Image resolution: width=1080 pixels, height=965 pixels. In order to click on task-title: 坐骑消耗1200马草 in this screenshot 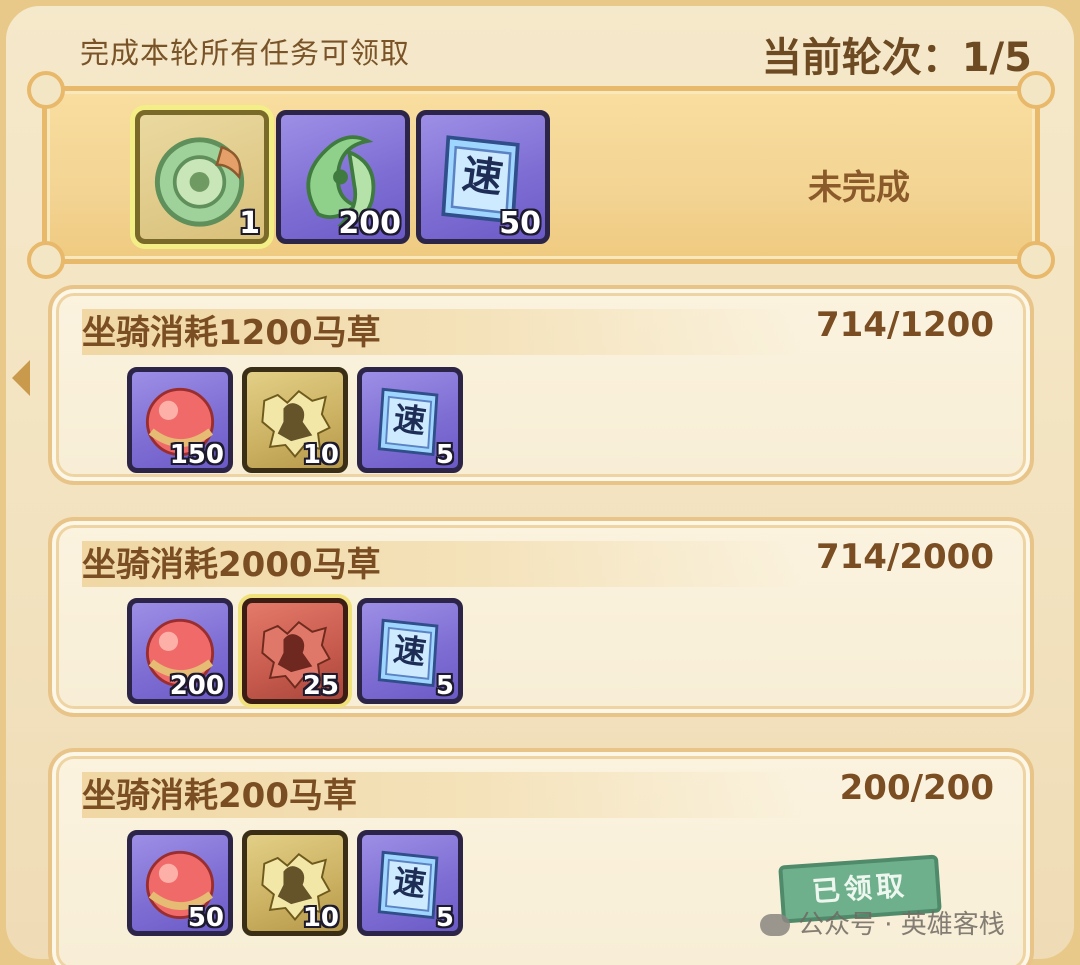, I will do `click(231, 333)`.